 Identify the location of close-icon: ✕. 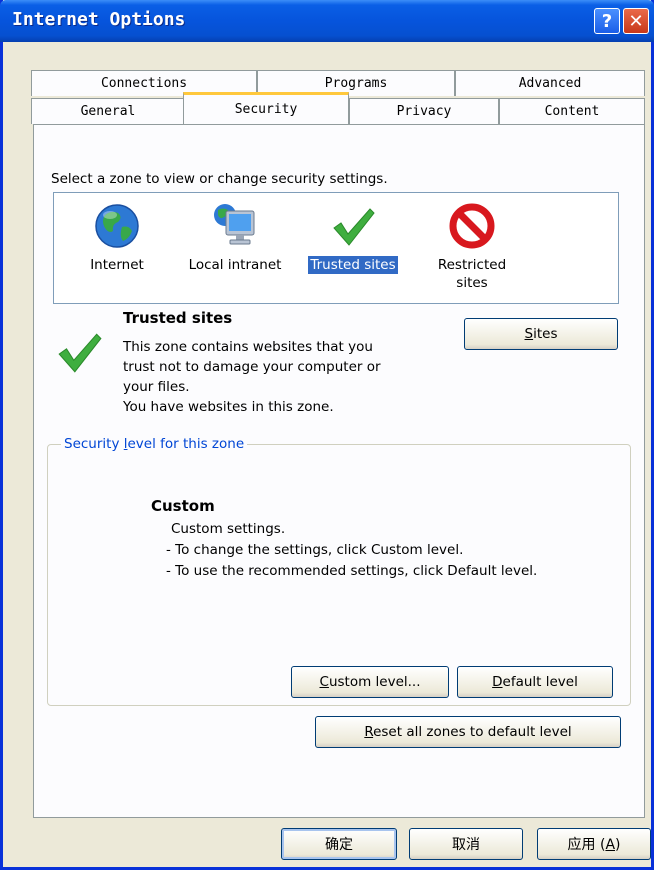
(636, 21).